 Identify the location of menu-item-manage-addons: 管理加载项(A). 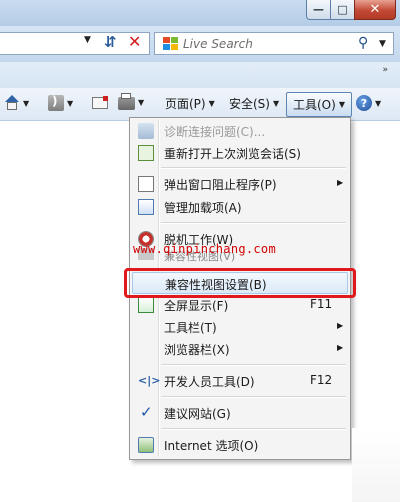
(240, 207).